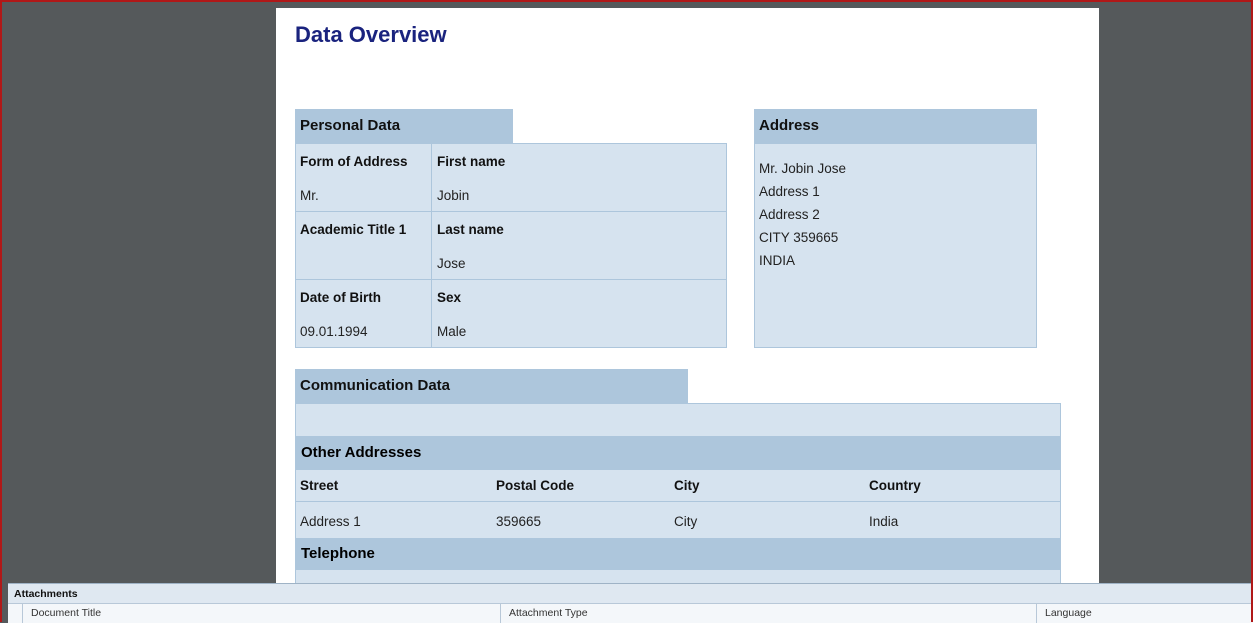  I want to click on sex-value: Male, so click(452, 331).